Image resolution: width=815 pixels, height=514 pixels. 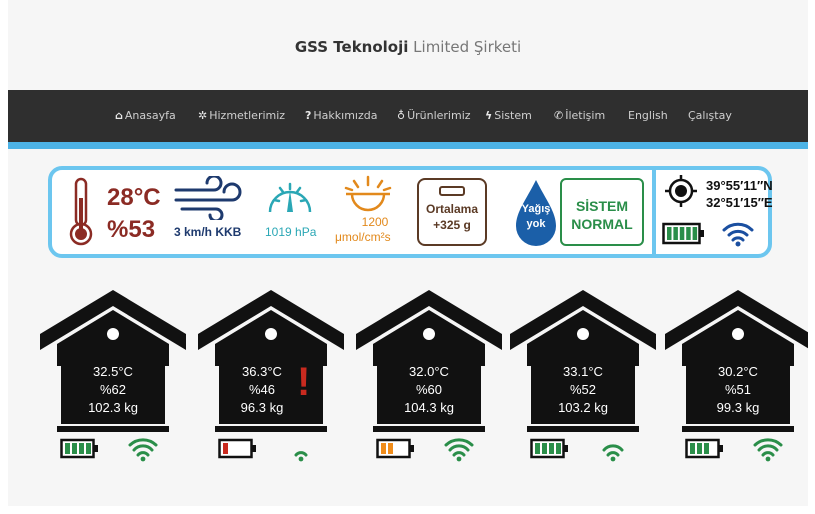 What do you see at coordinates (467, 47) in the screenshot?
I see `brand-suffix: Limited Şirketi` at bounding box center [467, 47].